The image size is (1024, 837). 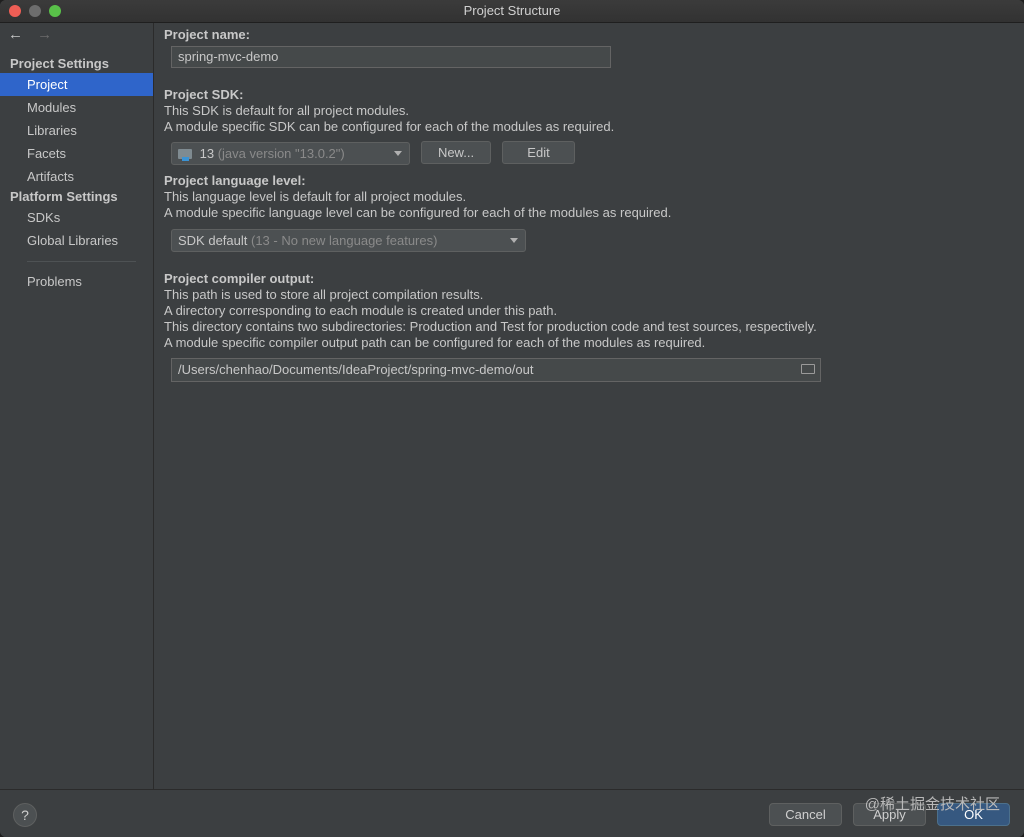 What do you see at coordinates (35, 34) in the screenshot?
I see `navigation-arrows: ← →` at bounding box center [35, 34].